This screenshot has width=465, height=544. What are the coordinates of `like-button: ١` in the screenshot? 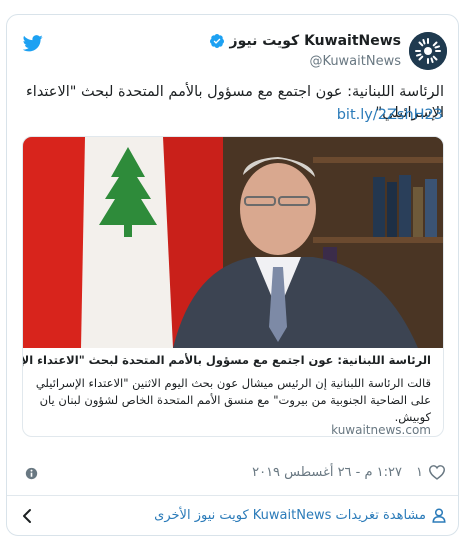 It's located at (431, 472).